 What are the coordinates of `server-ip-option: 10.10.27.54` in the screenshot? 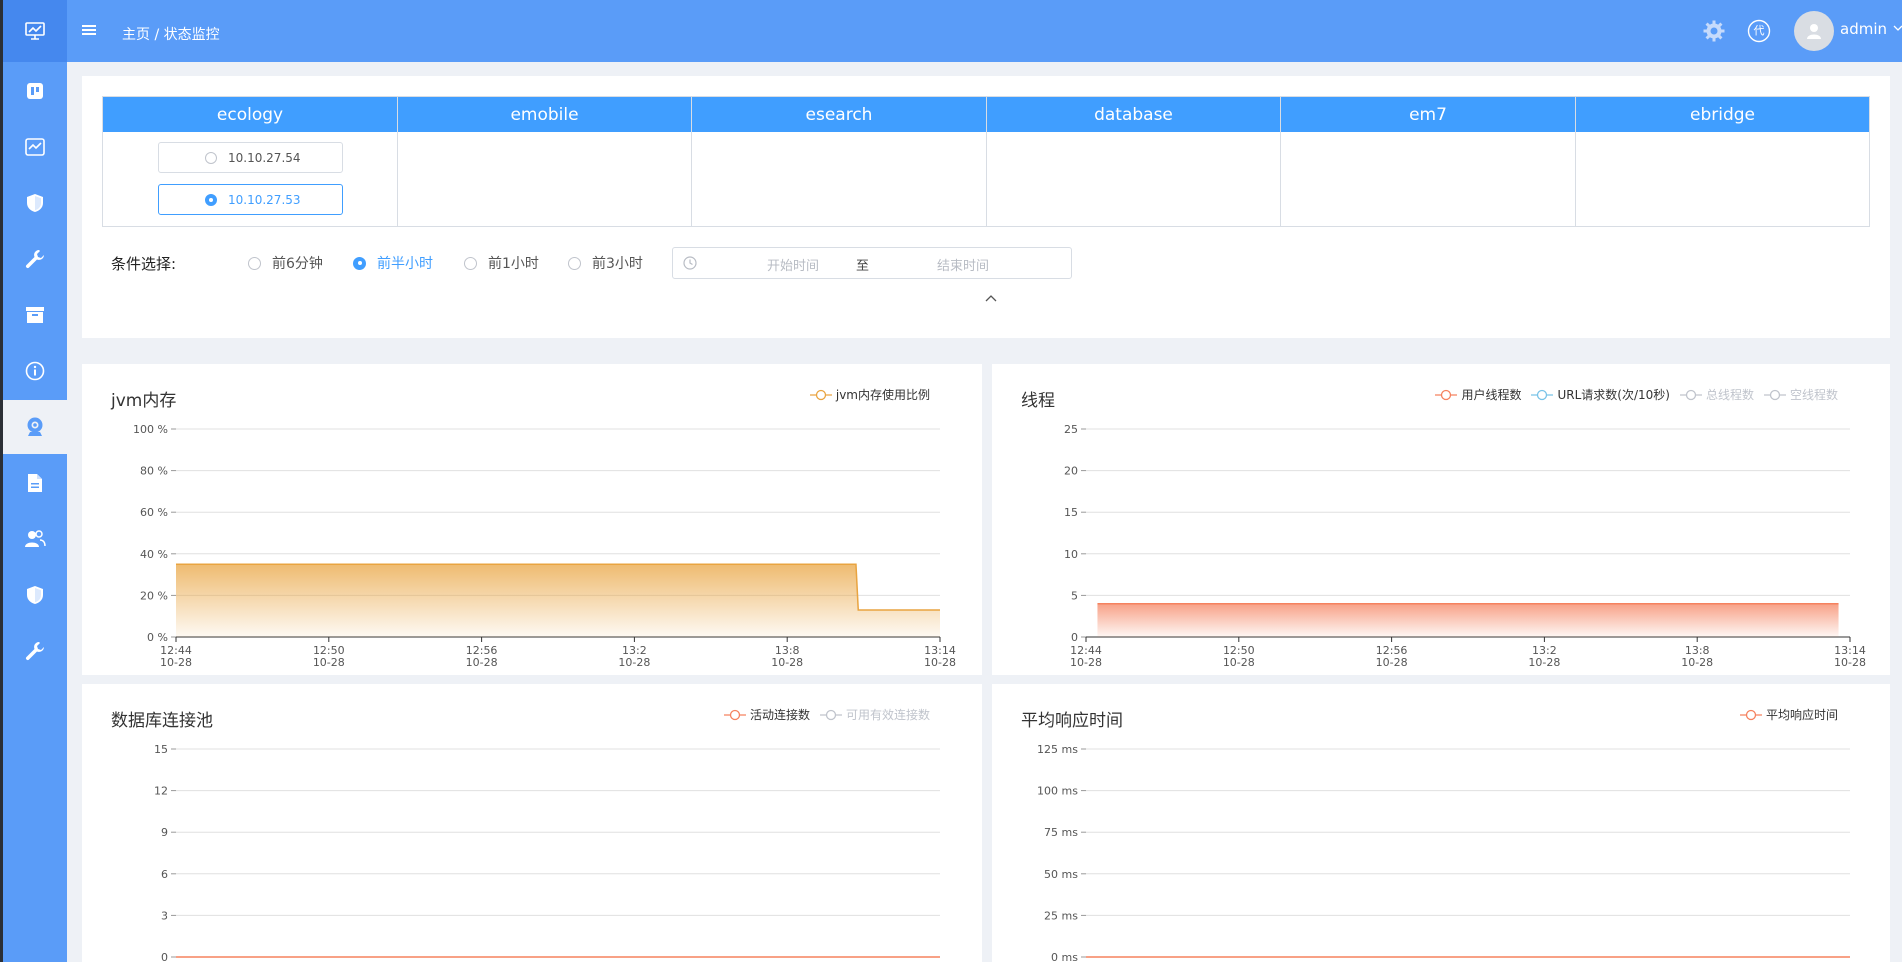 It's located at (250, 157).